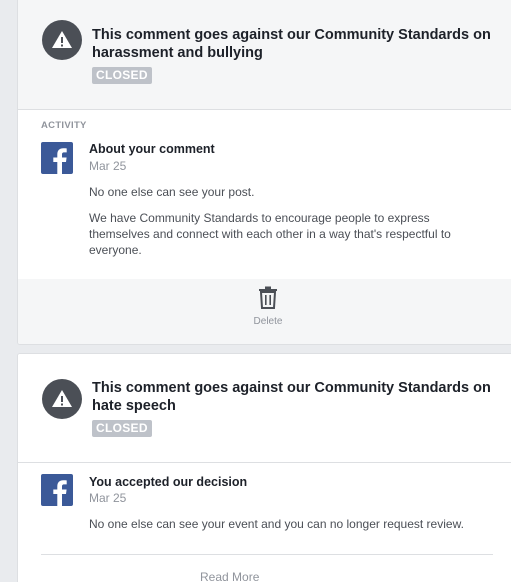  I want to click on activity-title: You accepted our decision, so click(168, 482).